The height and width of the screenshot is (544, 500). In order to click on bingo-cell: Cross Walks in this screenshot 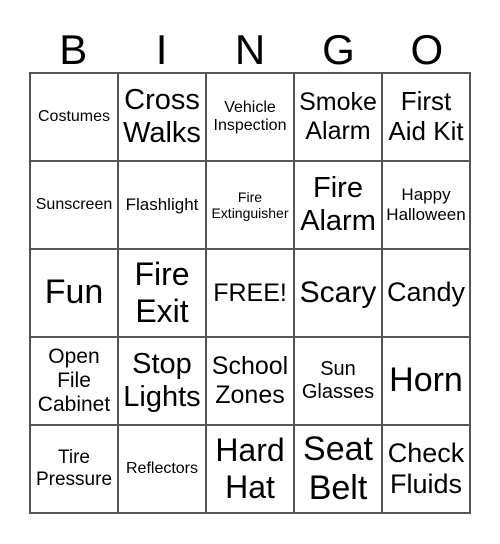, I will do `click(162, 117)`.